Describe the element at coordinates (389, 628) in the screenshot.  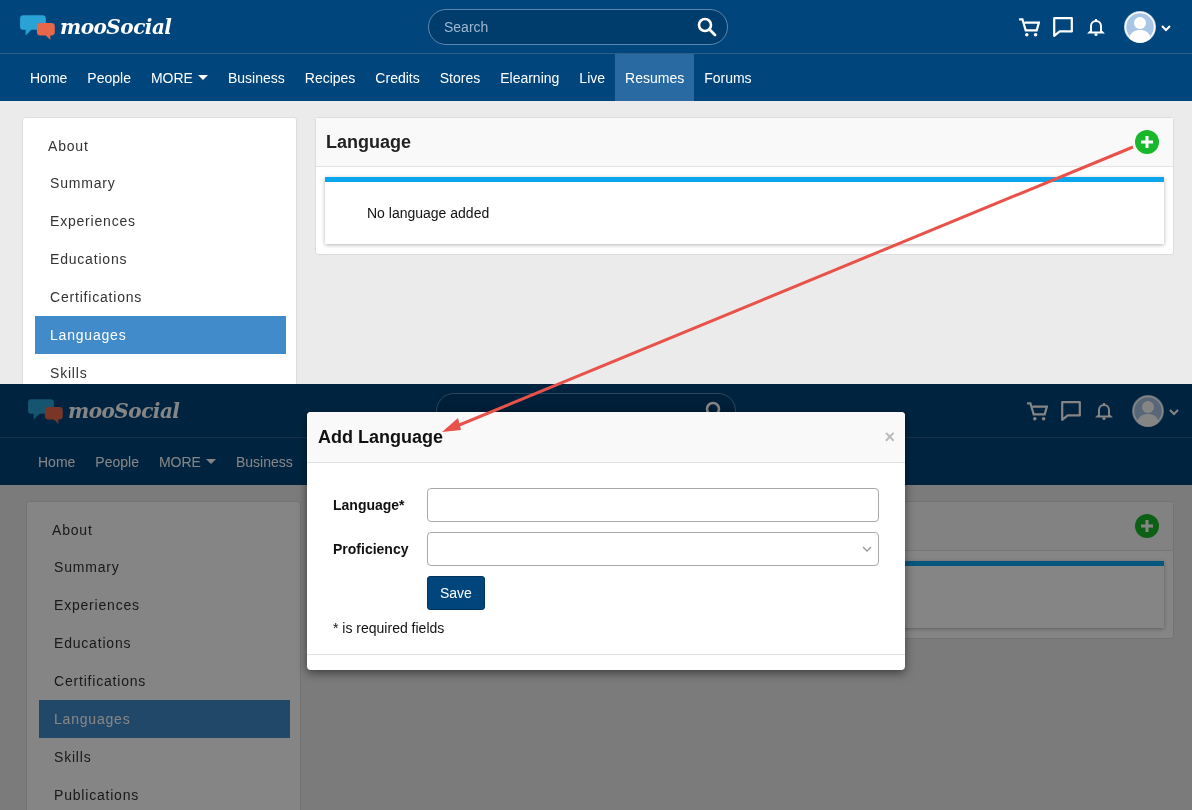
I see `required-note: * is required fields` at that location.